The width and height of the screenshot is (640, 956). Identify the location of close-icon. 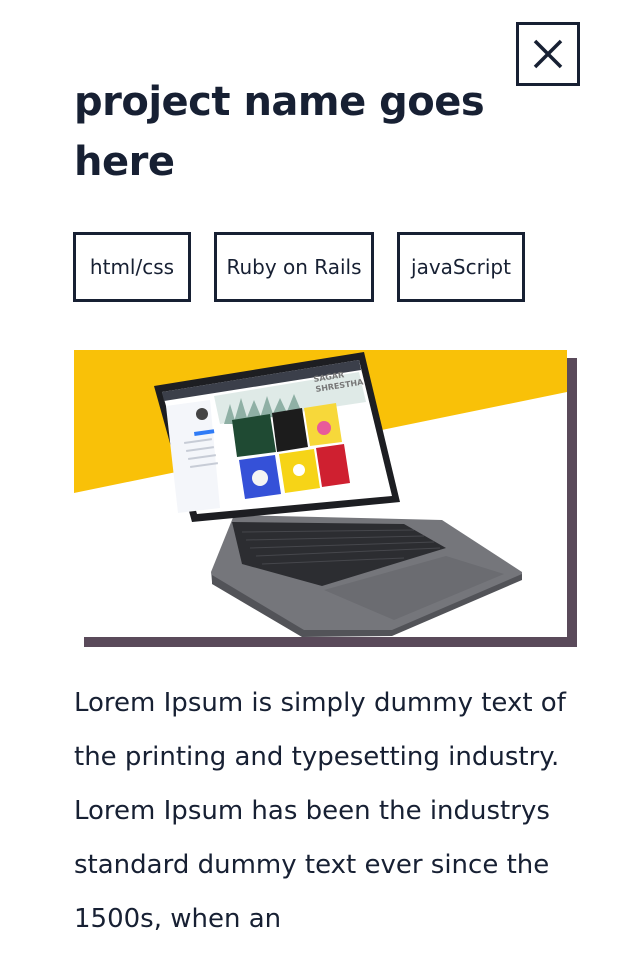
(548, 54).